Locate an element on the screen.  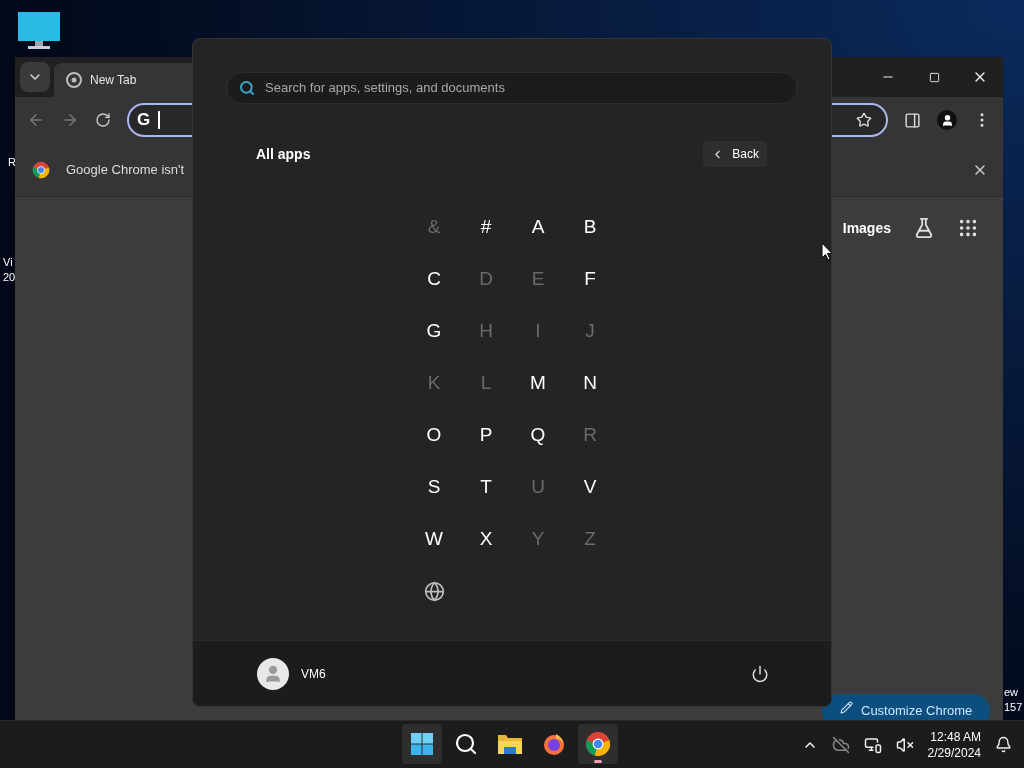
letter-index-button: M is located at coordinates (538, 383).